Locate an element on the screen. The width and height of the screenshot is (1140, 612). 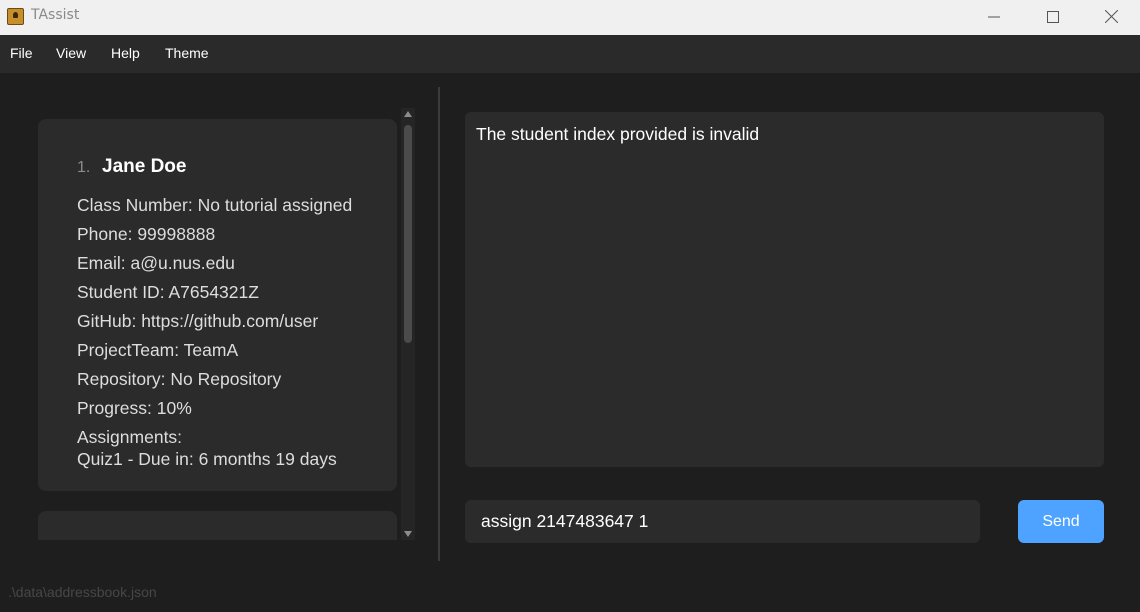
student-project-team: ProjectTeam: TeamA is located at coordinates (158, 350).